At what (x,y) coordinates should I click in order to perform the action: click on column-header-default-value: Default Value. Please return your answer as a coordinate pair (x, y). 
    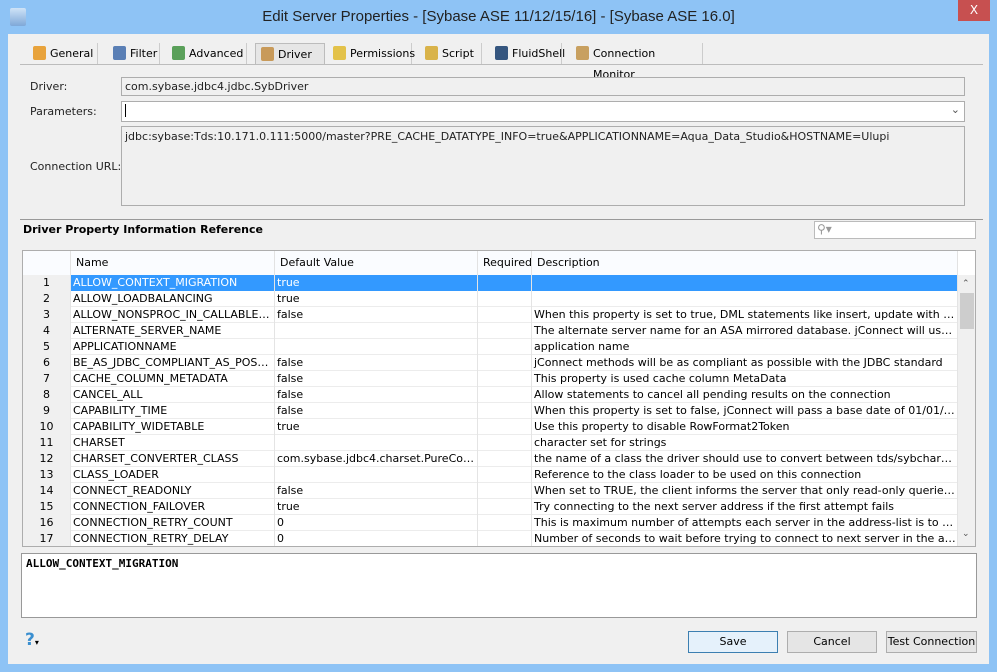
    Looking at the image, I should click on (376, 263).